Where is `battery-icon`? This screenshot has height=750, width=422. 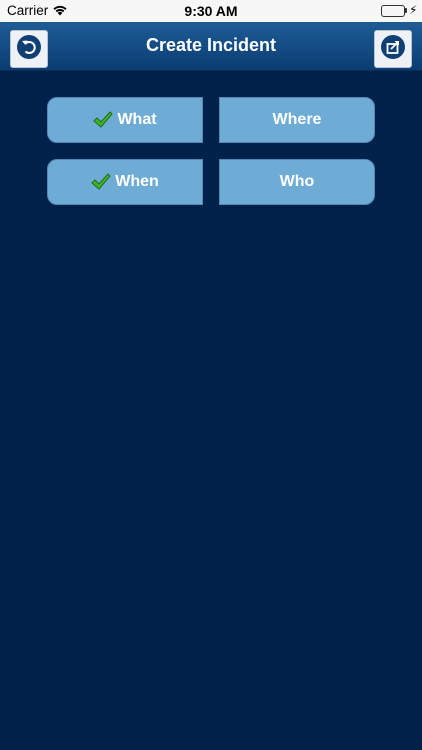
battery-icon is located at coordinates (393, 11).